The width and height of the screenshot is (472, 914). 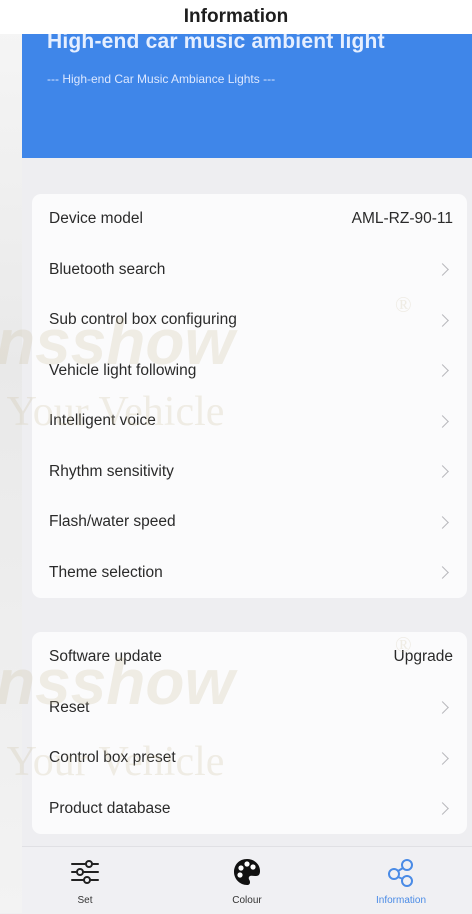 What do you see at coordinates (112, 758) in the screenshot?
I see `row-label: Control box preset` at bounding box center [112, 758].